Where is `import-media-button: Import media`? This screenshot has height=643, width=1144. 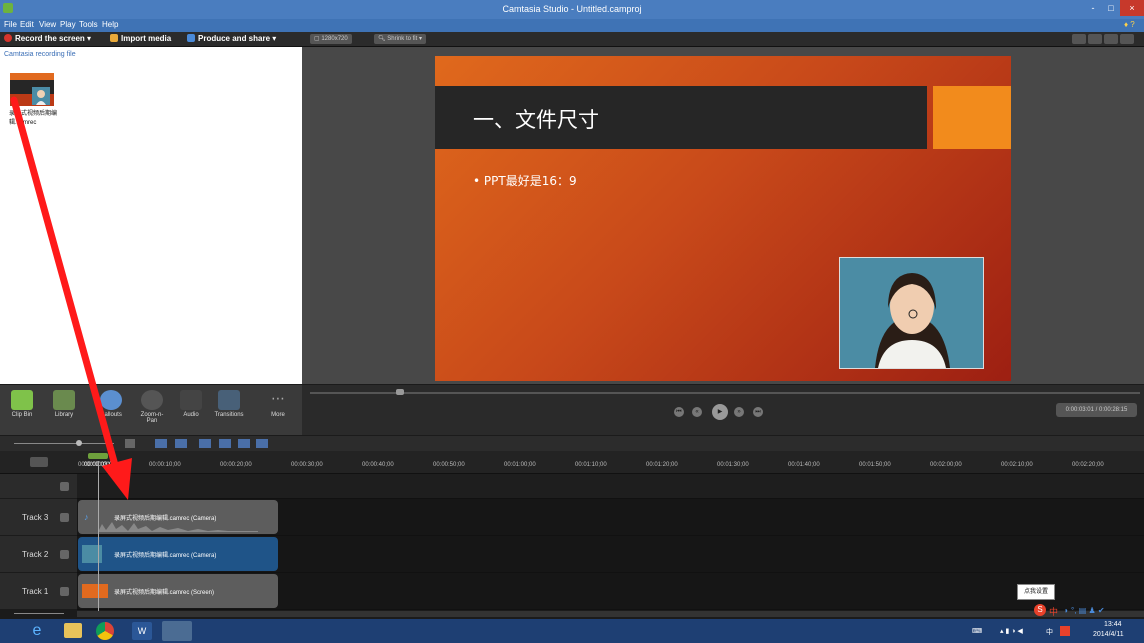
import-media-button: Import media is located at coordinates (140, 38).